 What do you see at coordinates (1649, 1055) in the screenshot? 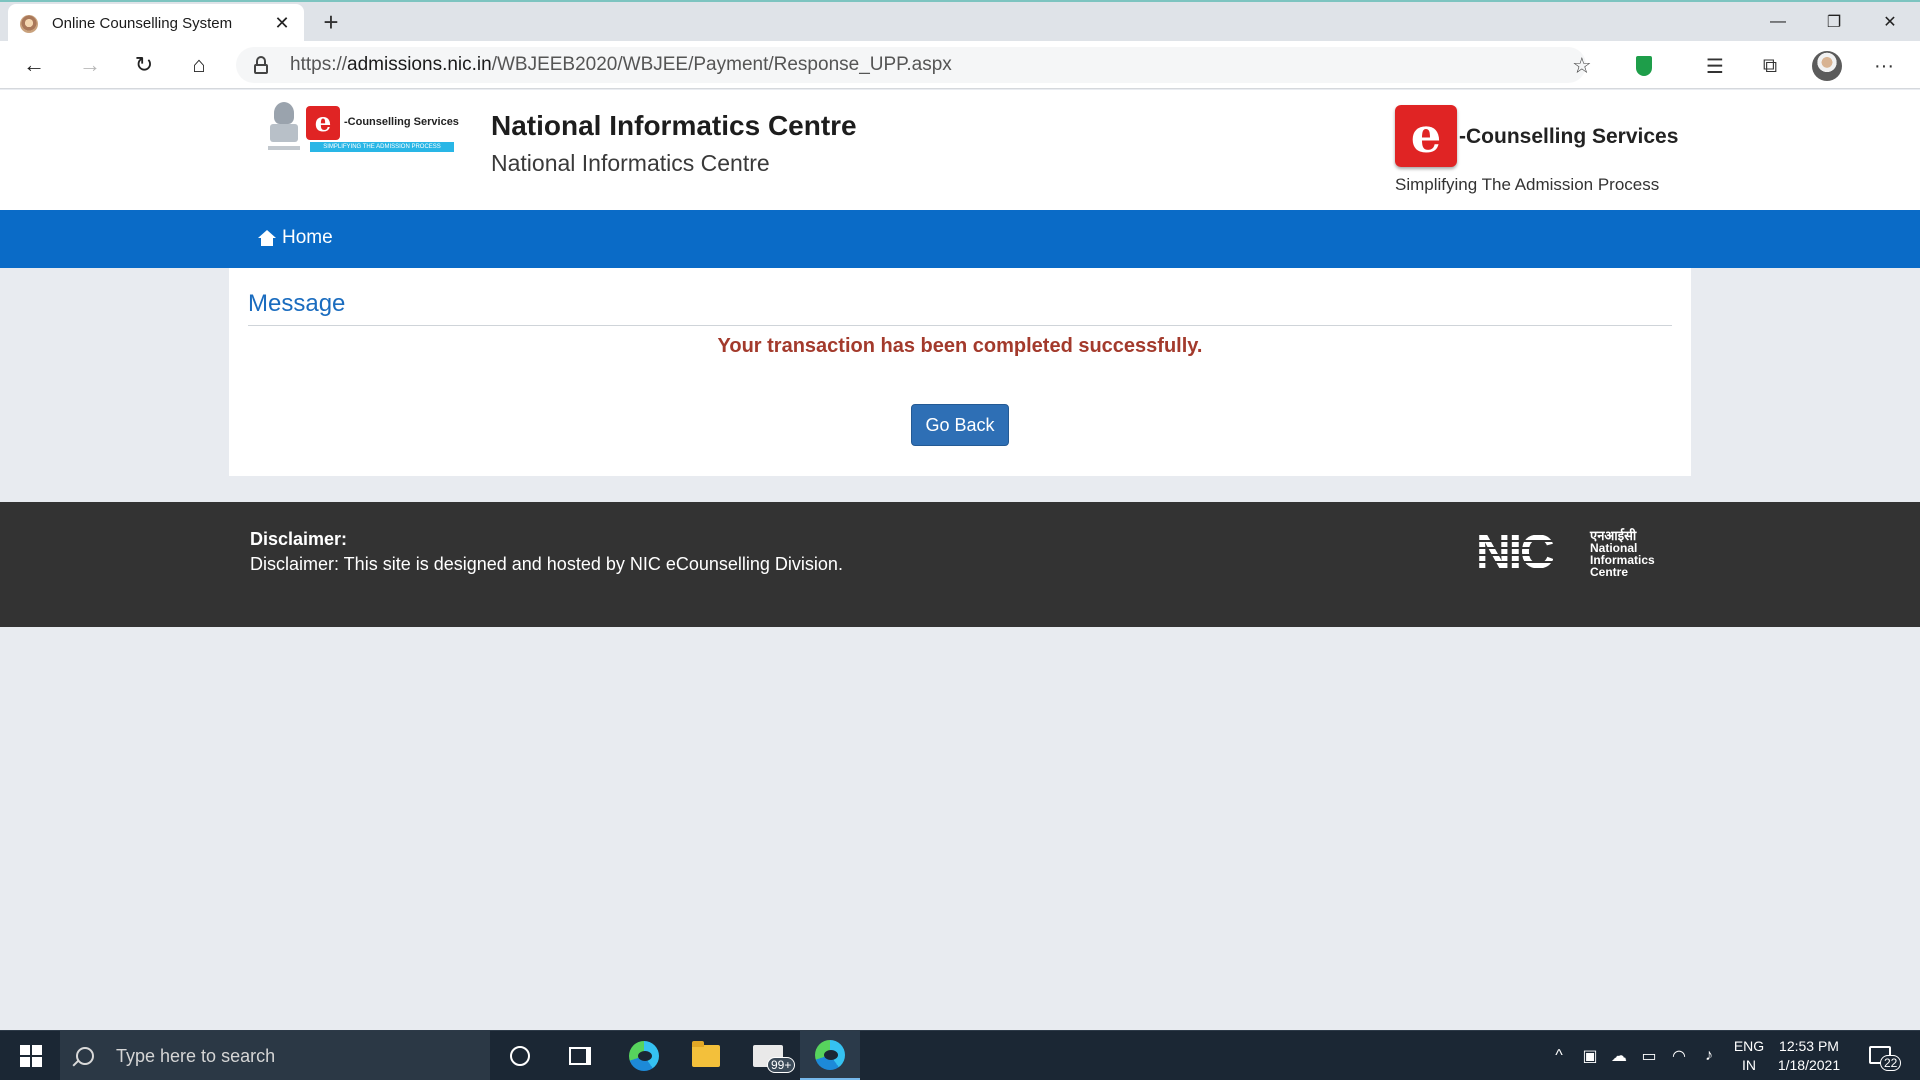
I see `battery-icon: ▭` at bounding box center [1649, 1055].